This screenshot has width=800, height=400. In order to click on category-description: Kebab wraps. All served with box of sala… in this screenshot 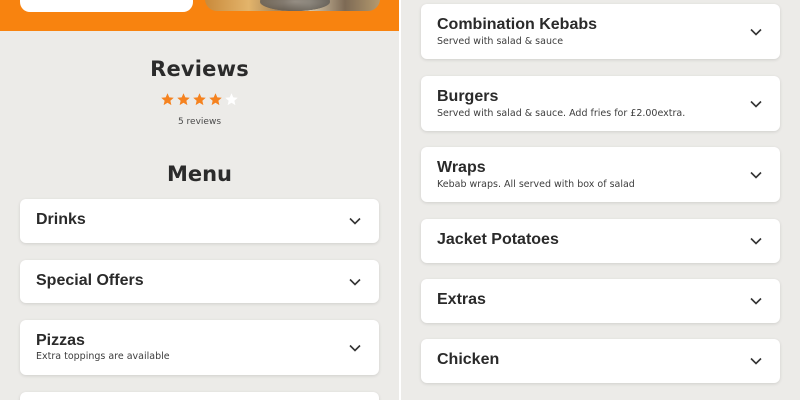, I will do `click(536, 184)`.